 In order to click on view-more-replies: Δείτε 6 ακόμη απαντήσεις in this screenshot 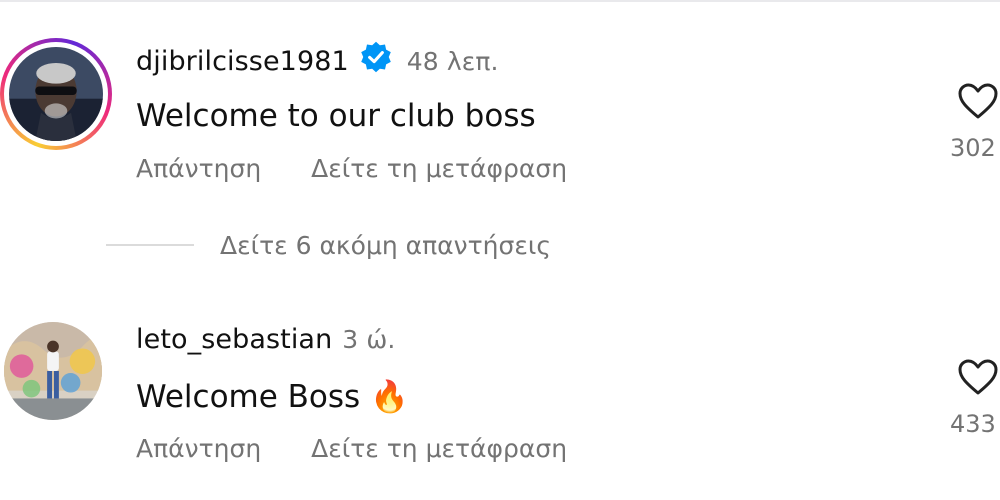, I will do `click(328, 245)`.